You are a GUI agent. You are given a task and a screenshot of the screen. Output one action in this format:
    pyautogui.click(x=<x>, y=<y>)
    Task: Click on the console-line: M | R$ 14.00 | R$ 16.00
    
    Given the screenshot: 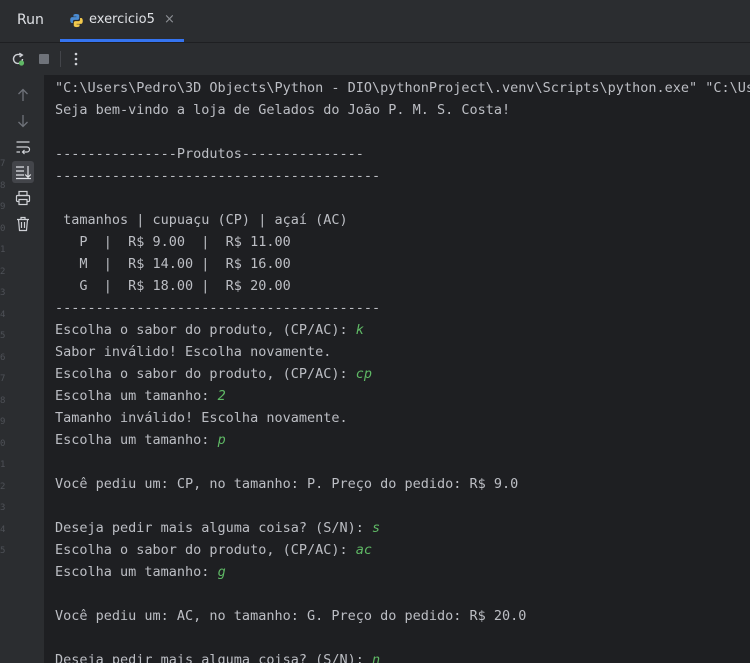 What is the action you would take?
    pyautogui.click(x=173, y=264)
    